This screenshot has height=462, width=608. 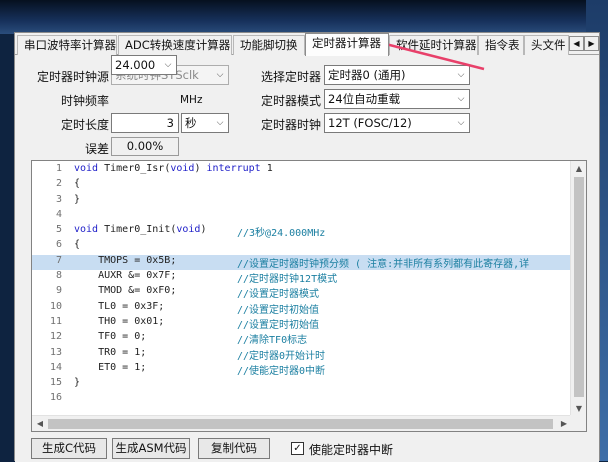 What do you see at coordinates (145, 146) in the screenshot?
I see `error-readout: 0.00%` at bounding box center [145, 146].